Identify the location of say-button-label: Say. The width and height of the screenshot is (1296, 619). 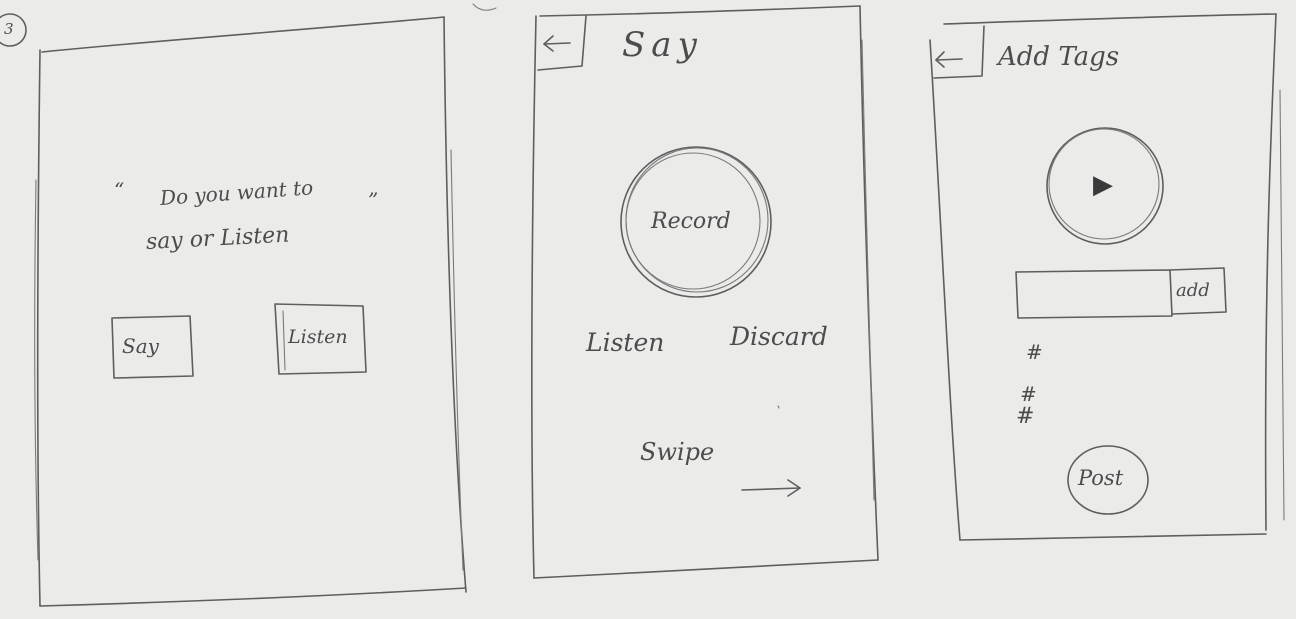
(140, 346).